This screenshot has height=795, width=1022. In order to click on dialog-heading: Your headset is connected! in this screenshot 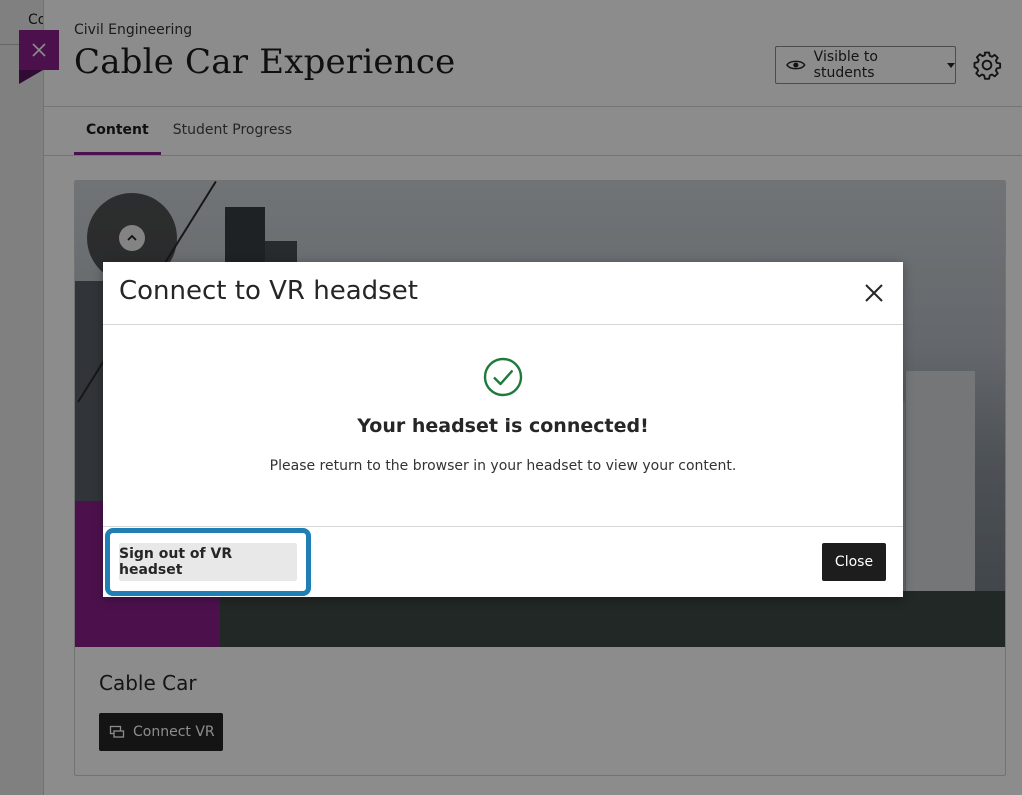, I will do `click(503, 426)`.